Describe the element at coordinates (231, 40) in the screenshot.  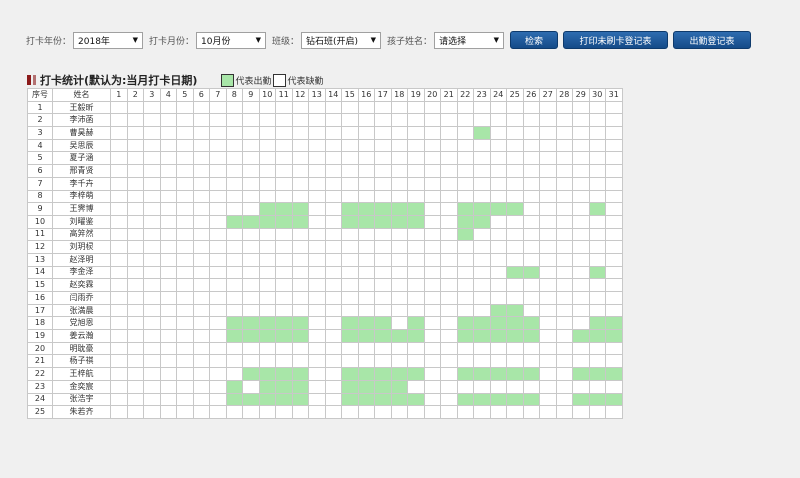
I see `month-select: 10月份 ▼` at that location.